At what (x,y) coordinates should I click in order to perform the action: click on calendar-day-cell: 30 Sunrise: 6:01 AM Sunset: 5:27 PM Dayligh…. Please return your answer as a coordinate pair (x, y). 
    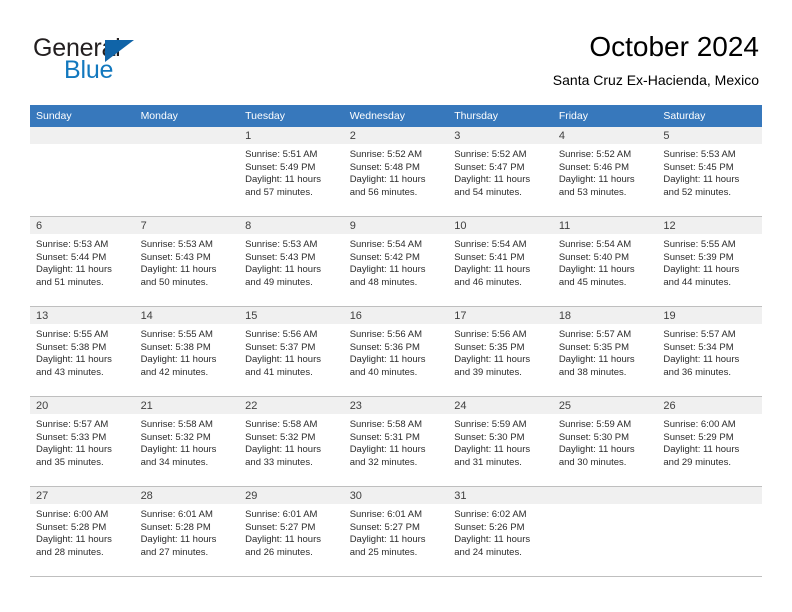
    Looking at the image, I should click on (396, 531).